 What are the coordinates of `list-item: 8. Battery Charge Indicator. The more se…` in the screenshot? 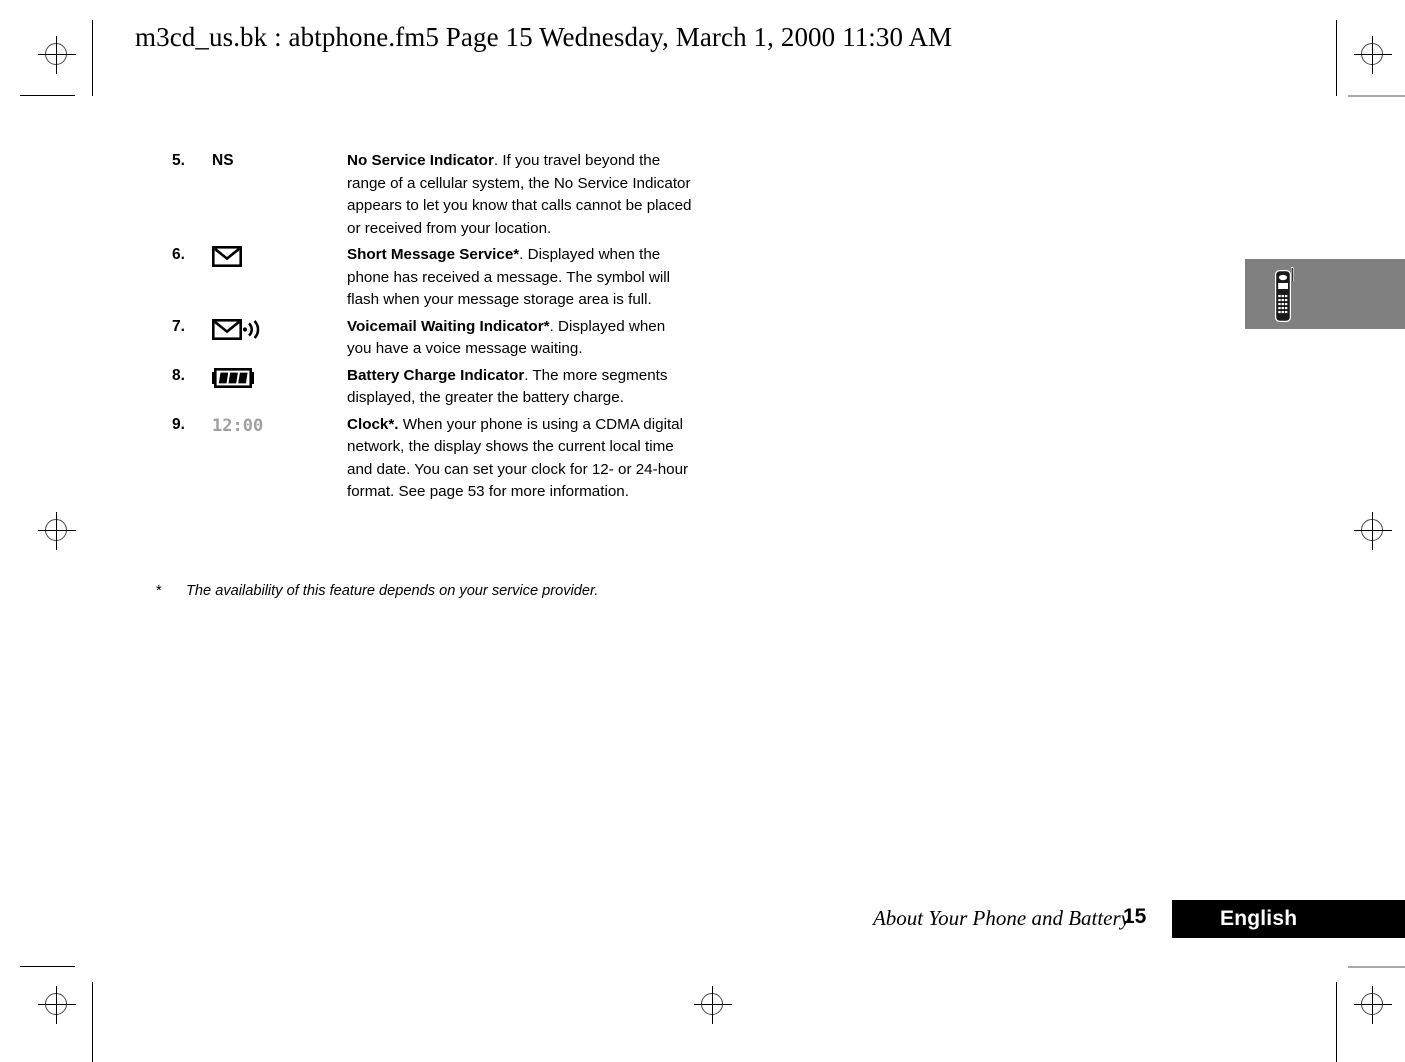 It's located at (432, 387).